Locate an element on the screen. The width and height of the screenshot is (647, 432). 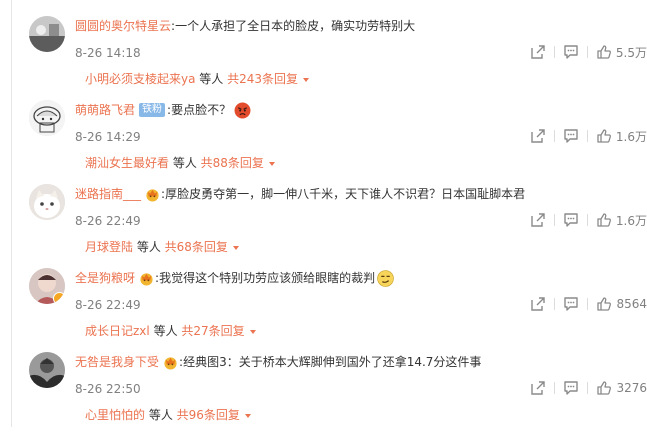
like-button: 8564 is located at coordinates (621, 304).